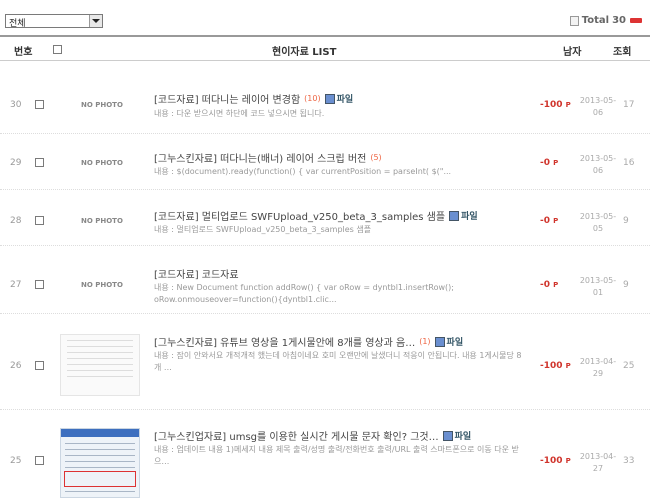 Image resolution: width=650 pixels, height=503 pixels. What do you see at coordinates (16, 105) in the screenshot?
I see `post-number: 30` at bounding box center [16, 105].